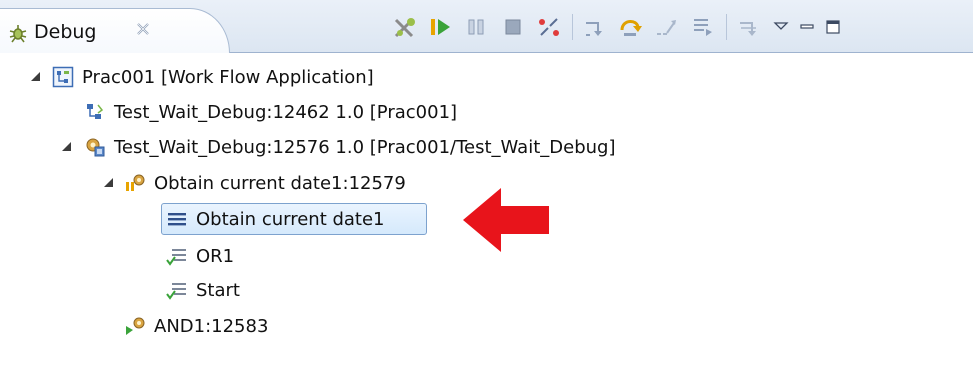  Describe the element at coordinates (228, 77) in the screenshot. I see `tree-item-label: Prac001 [Work Flow Application]` at that location.